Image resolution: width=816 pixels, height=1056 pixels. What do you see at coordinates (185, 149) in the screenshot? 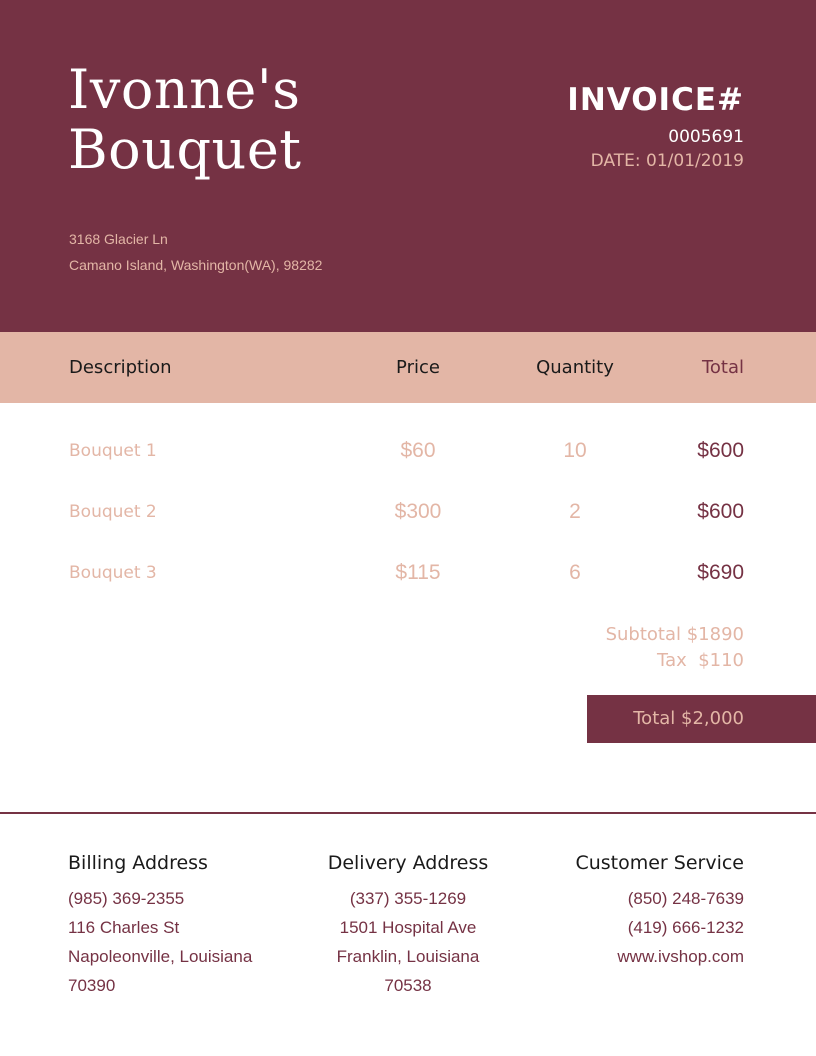
I see `shop-name-line-2: Bouquet` at bounding box center [185, 149].